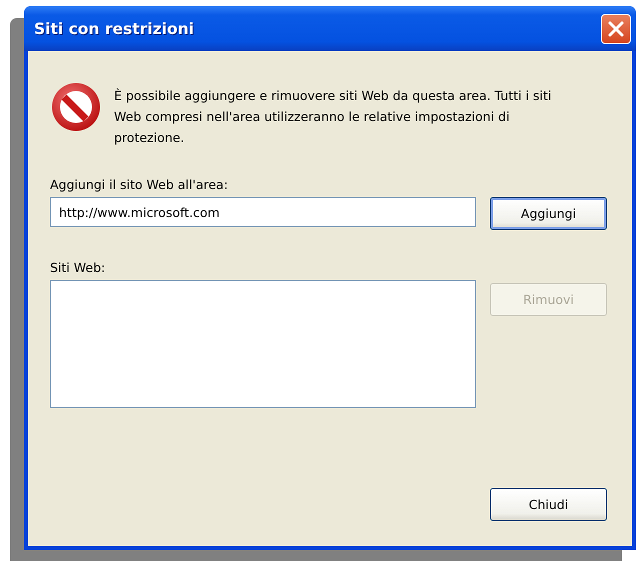  Describe the element at coordinates (114, 29) in the screenshot. I see `window-title: Siti con restrizioni` at that location.